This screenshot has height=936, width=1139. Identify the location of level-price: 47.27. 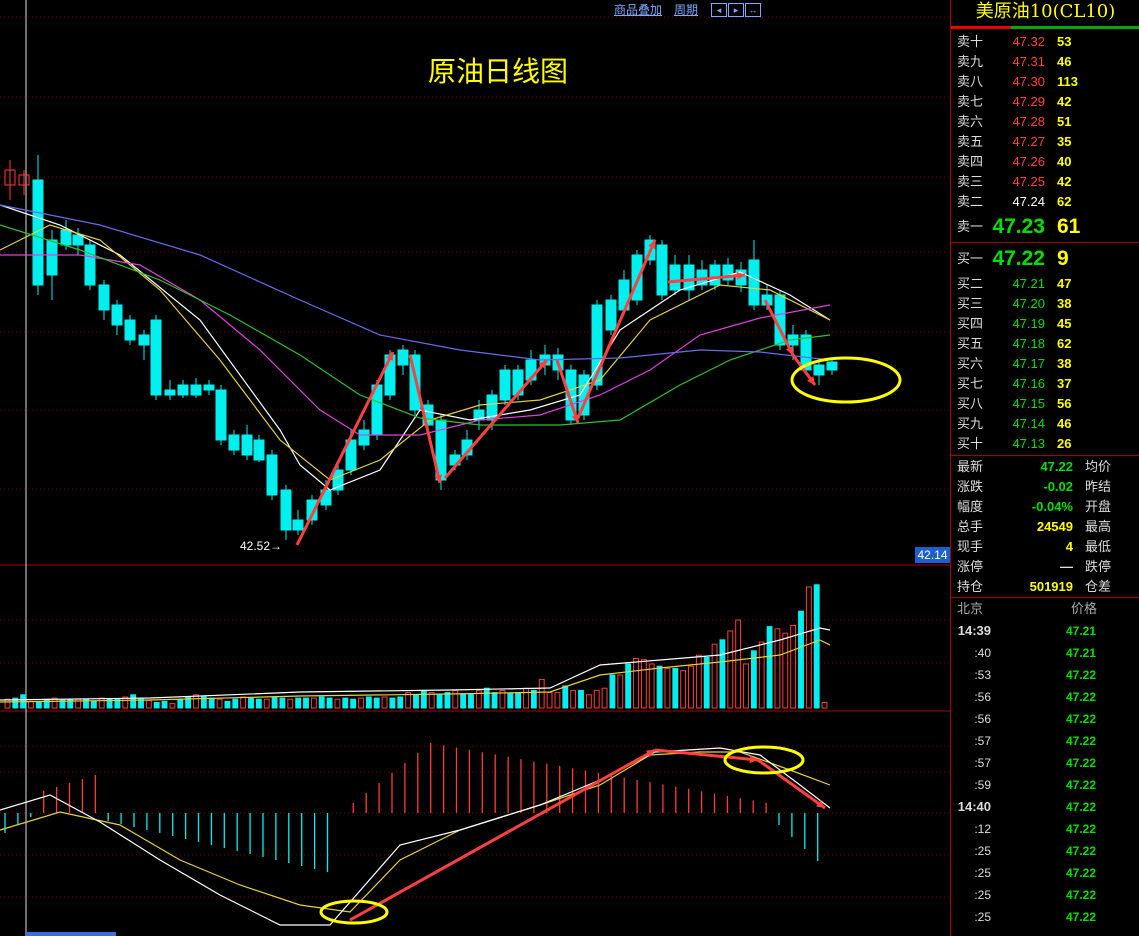
(1028, 141).